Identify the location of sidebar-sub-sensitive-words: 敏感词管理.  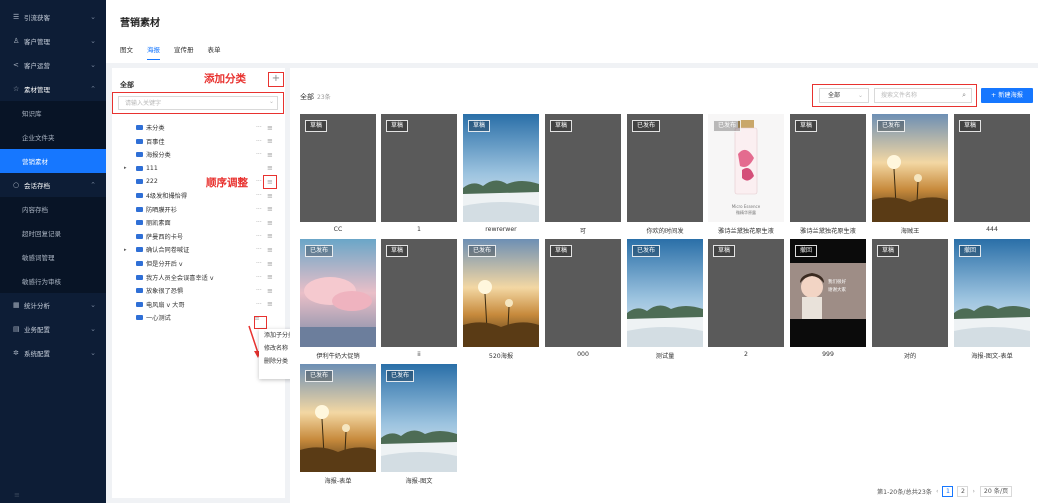
(53, 257).